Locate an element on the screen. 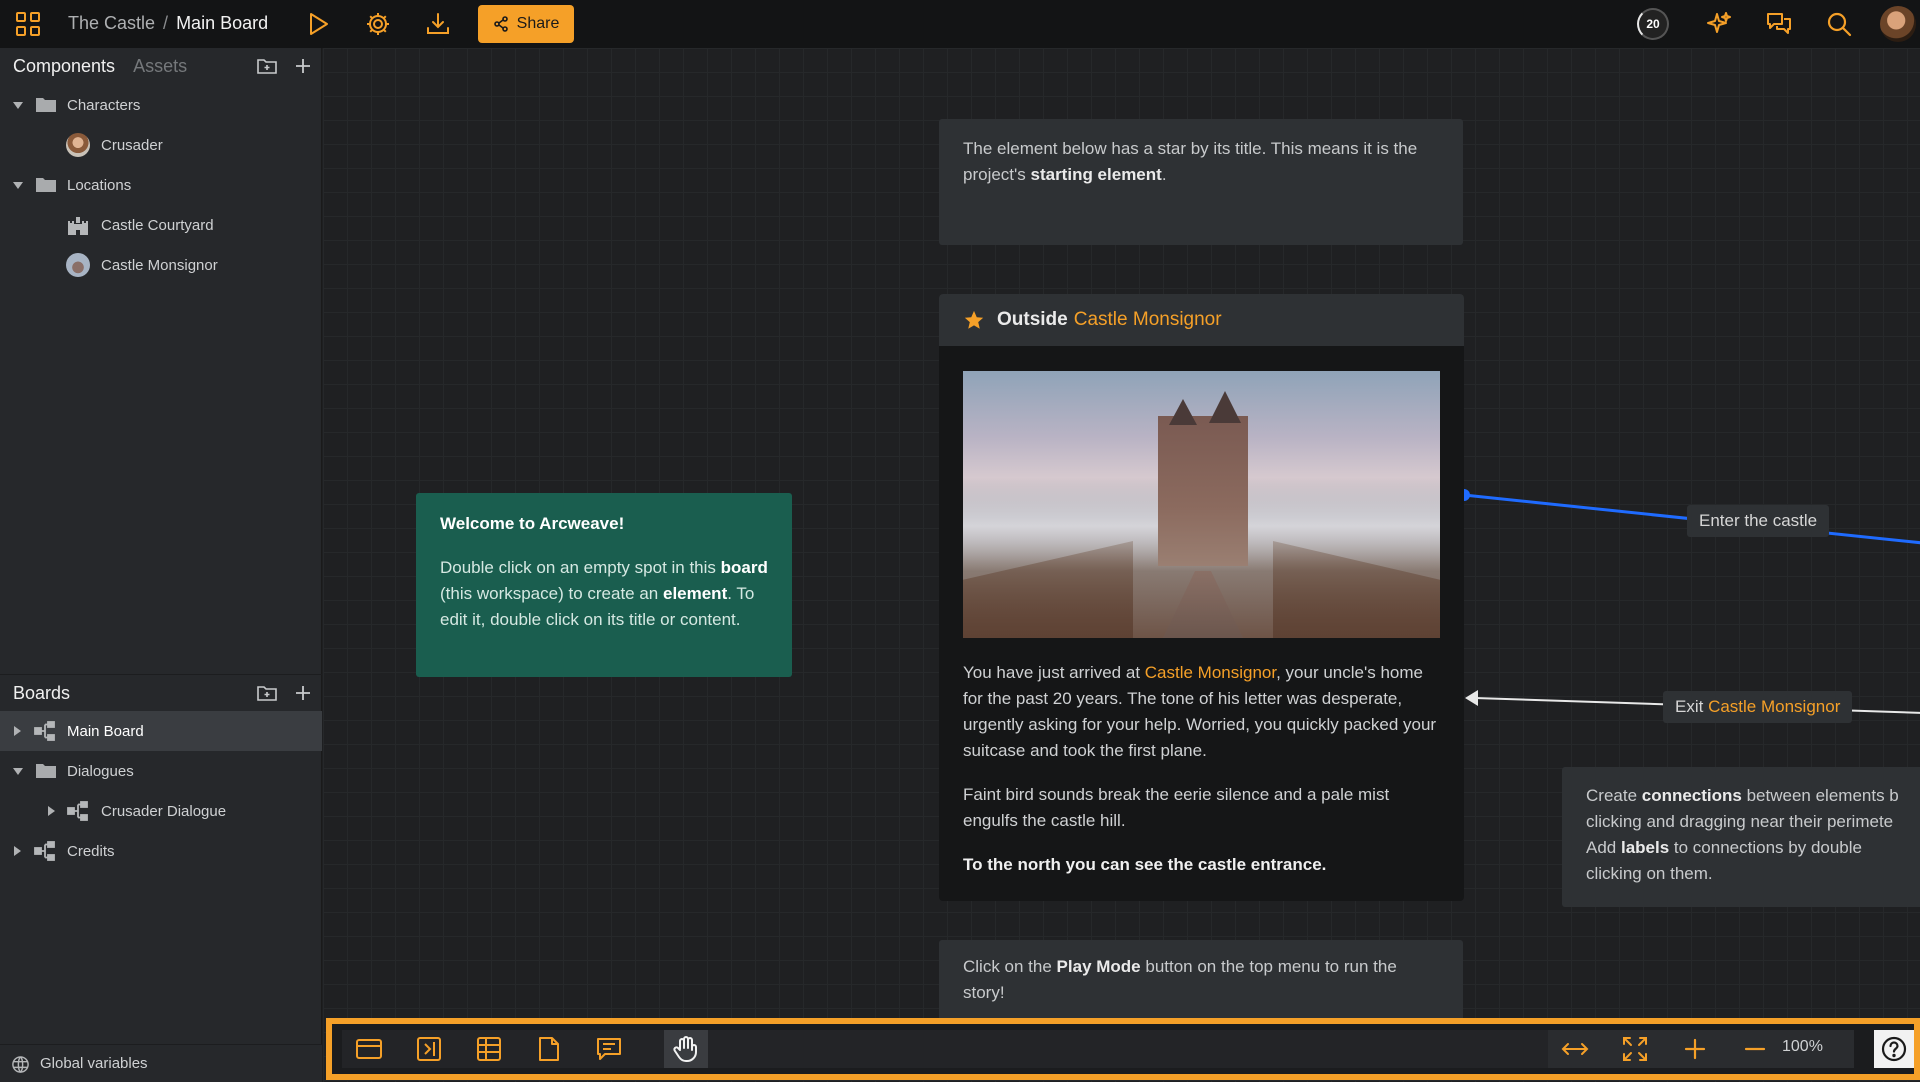 This screenshot has height=1082, width=1920. board-folder-dialogues: Dialogues is located at coordinates (161, 771).